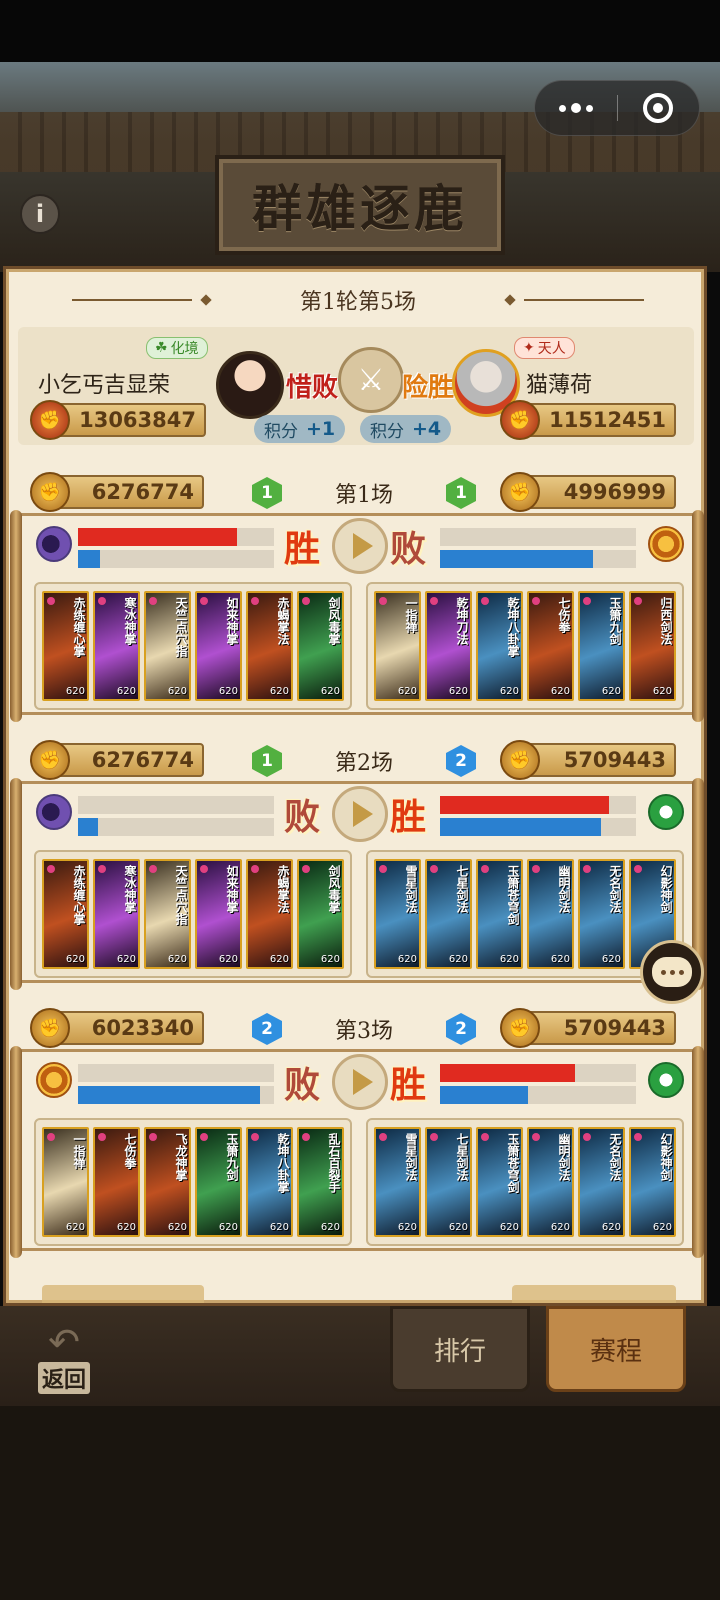 The width and height of the screenshot is (720, 1600). I want to click on more-dots-icon, so click(576, 108).